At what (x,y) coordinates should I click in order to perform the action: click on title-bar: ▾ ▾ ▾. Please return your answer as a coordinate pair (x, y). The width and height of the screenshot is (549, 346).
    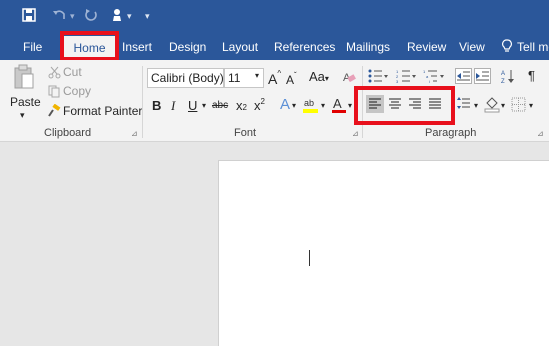
    Looking at the image, I should click on (274, 17).